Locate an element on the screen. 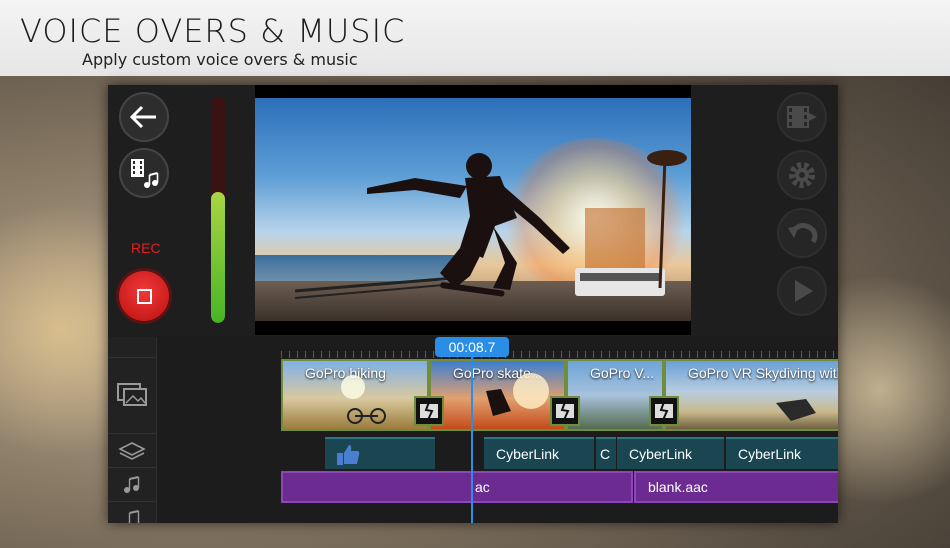 The width and height of the screenshot is (950, 548). undo-button is located at coordinates (802, 233).